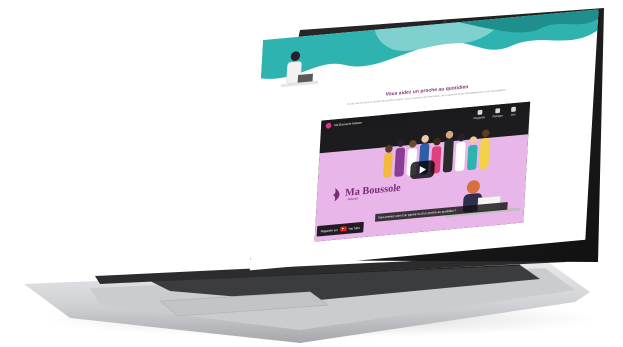 The image size is (623, 347). I want to click on info-button: Info, so click(513, 111).